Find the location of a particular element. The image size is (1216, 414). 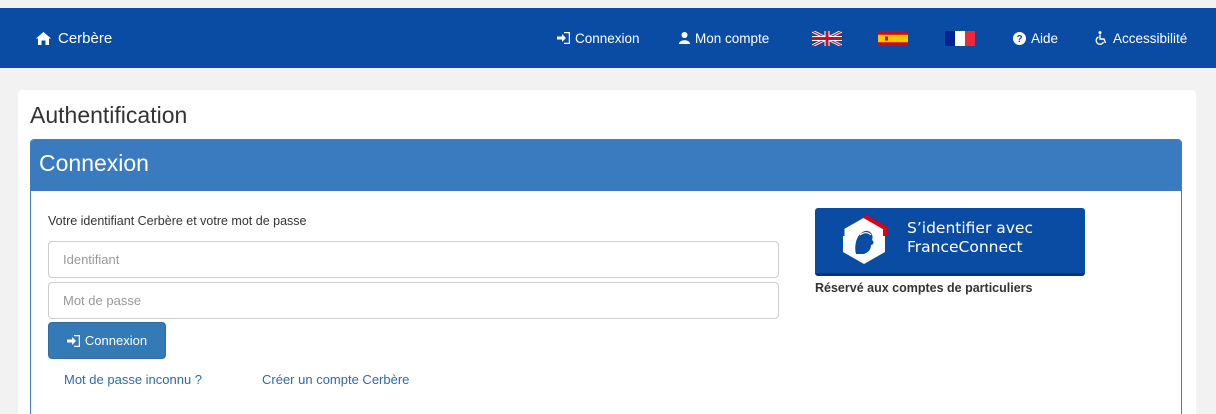

password-input is located at coordinates (413, 300).